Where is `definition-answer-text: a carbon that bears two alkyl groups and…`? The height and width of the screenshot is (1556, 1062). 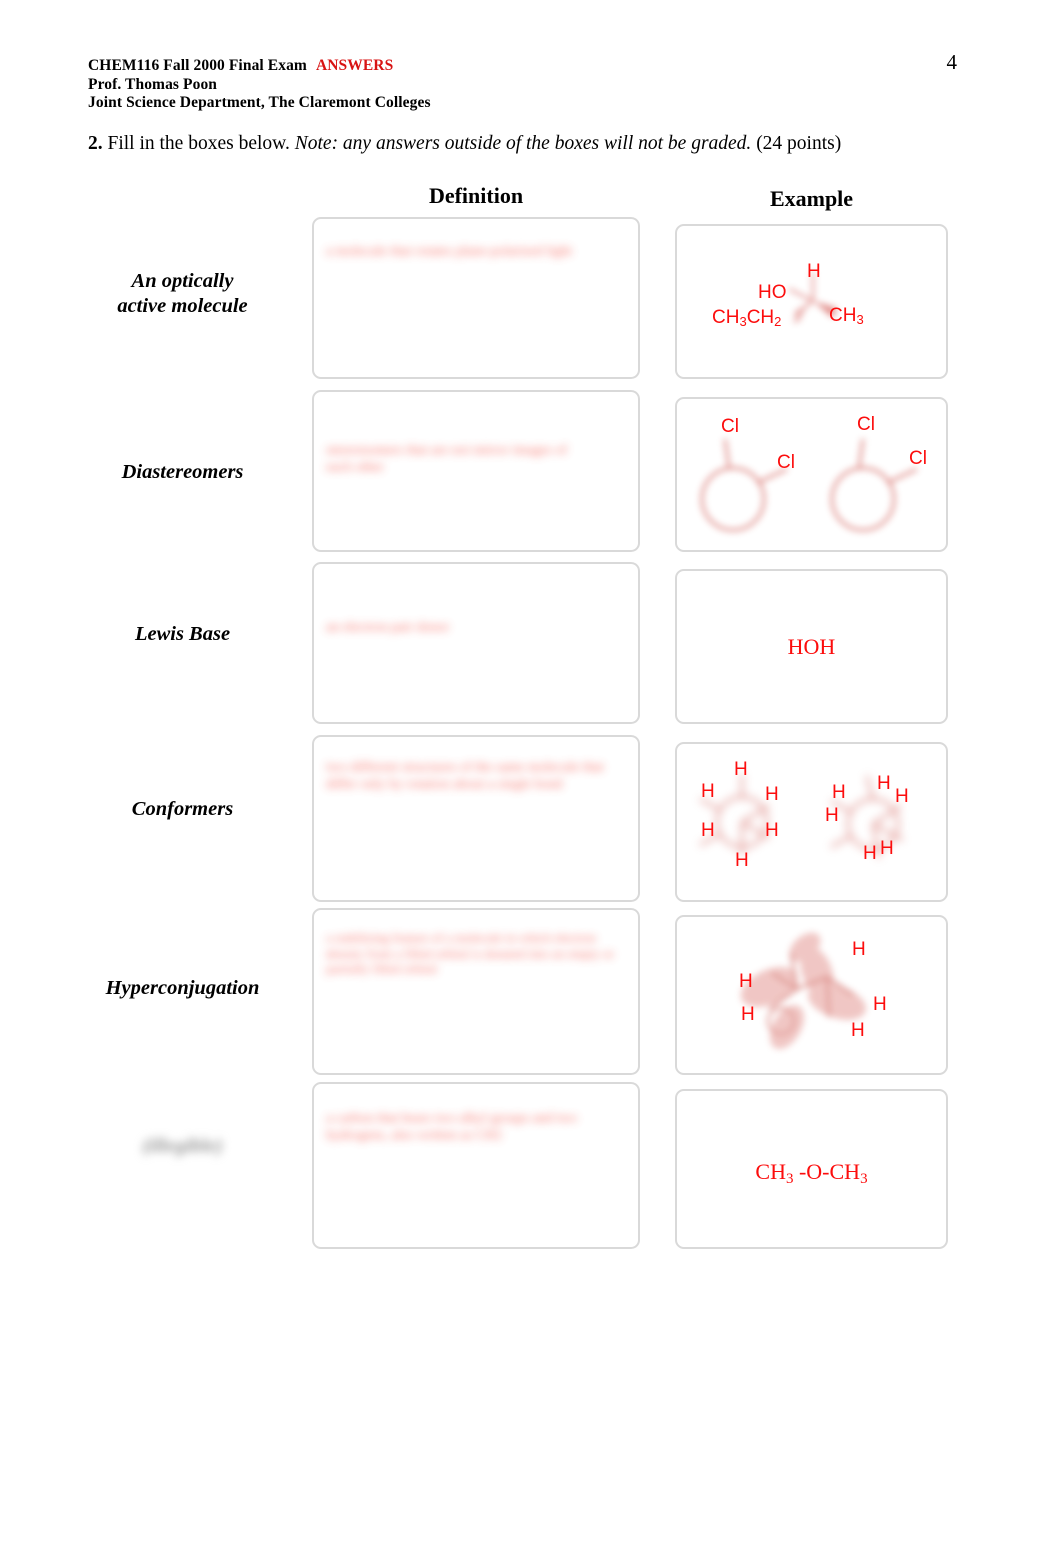
definition-answer-text: a carbon that bears two alkyl groups and… is located at coordinates (452, 1127).